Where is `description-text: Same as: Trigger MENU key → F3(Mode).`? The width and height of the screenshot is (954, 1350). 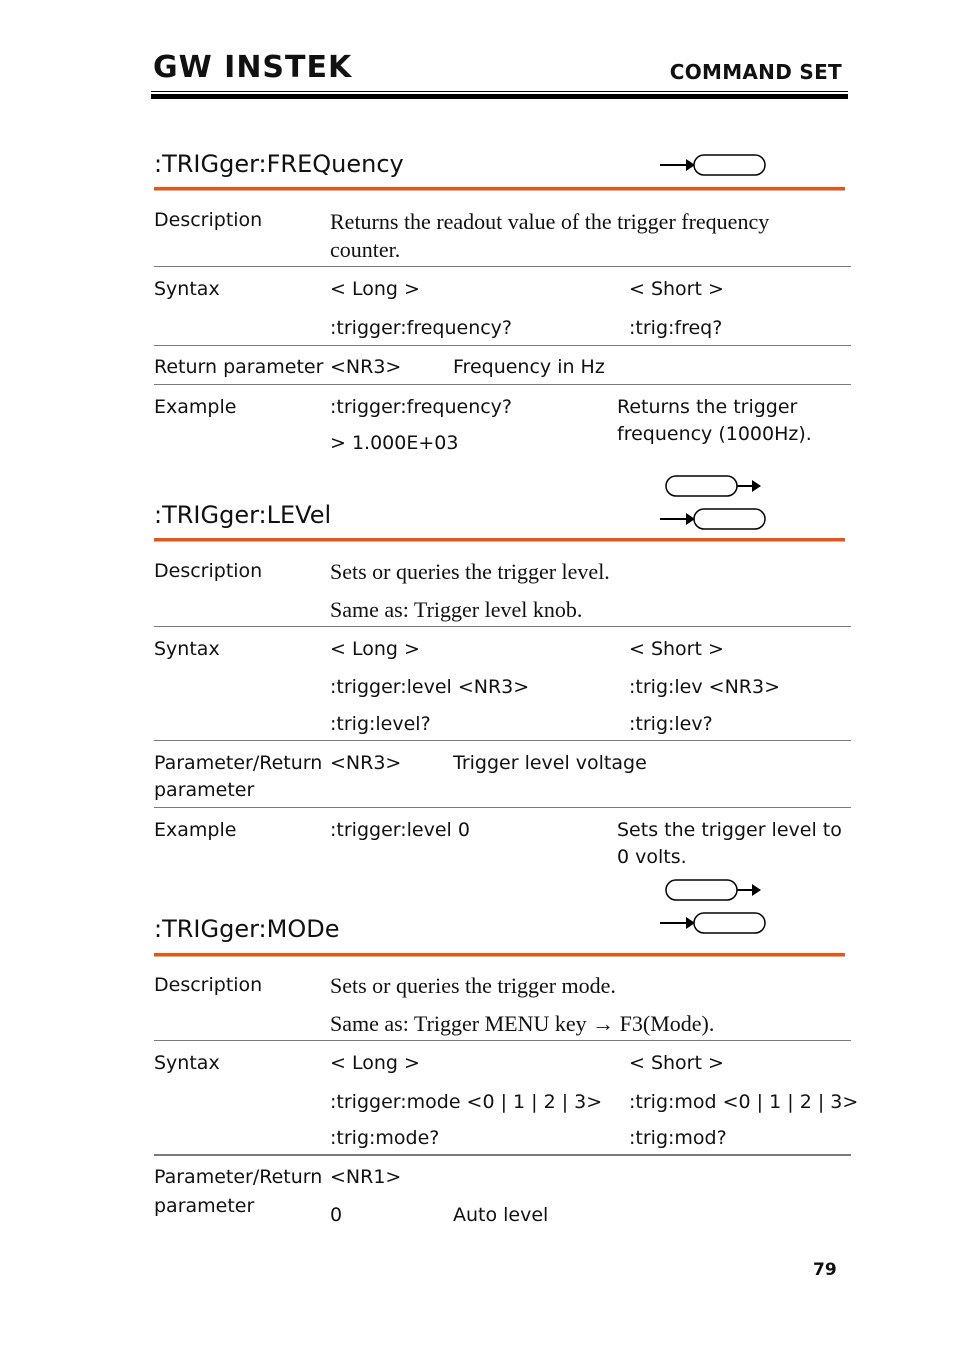
description-text: Same as: Trigger MENU key → F3(Mode). is located at coordinates (522, 1023).